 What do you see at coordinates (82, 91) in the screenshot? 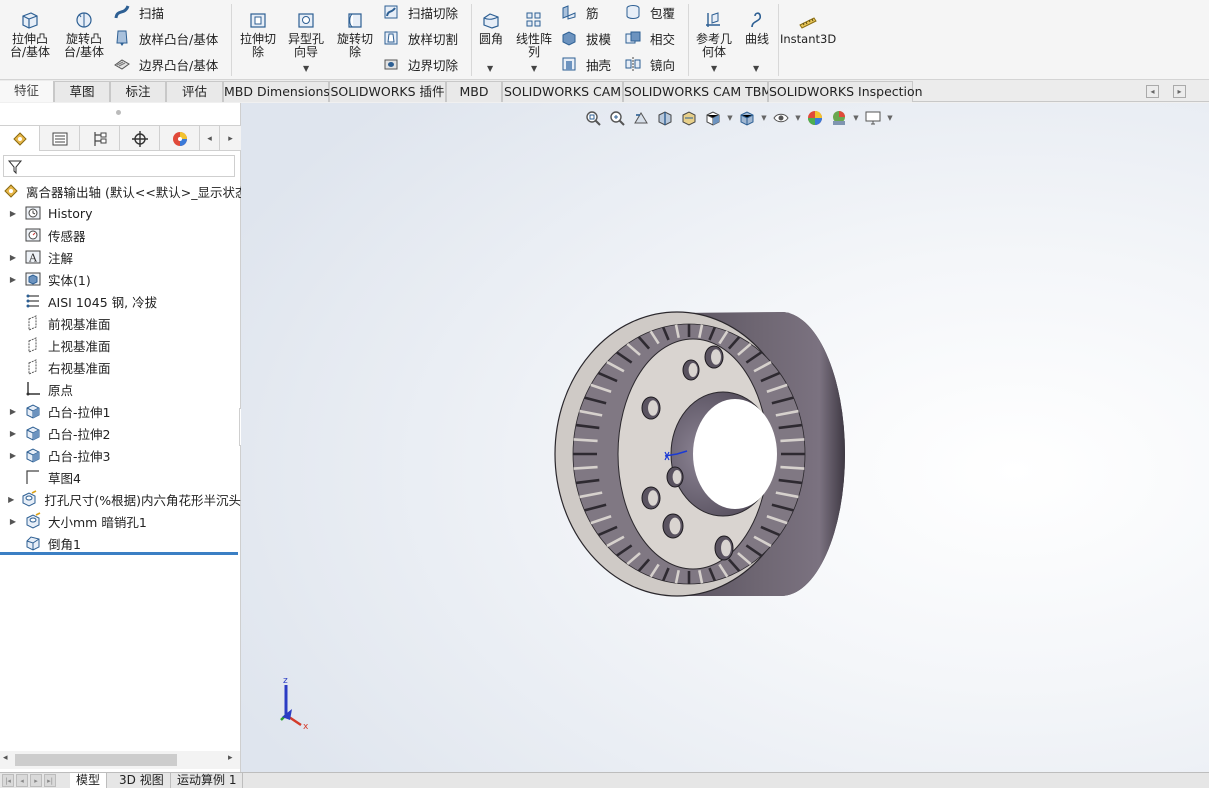
I see `tab-sketch: 草图` at bounding box center [82, 91].